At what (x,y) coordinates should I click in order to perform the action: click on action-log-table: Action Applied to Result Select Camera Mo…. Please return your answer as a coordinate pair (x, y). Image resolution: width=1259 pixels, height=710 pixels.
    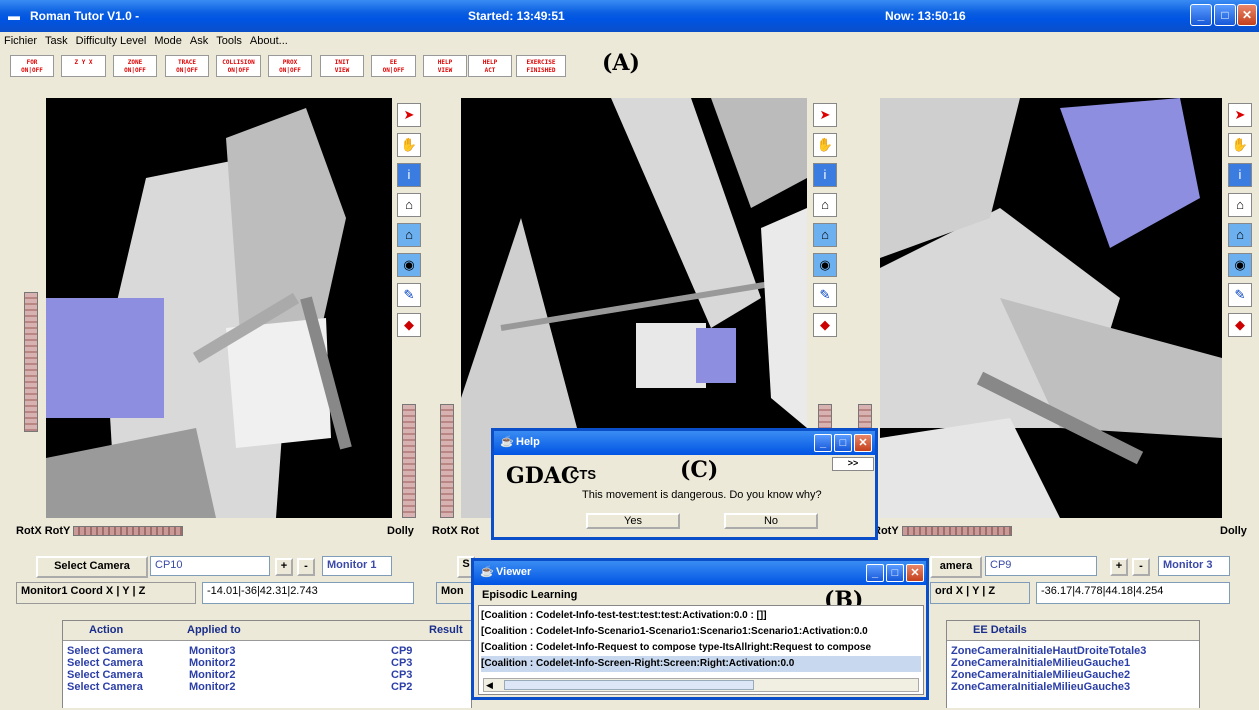
    Looking at the image, I should click on (267, 664).